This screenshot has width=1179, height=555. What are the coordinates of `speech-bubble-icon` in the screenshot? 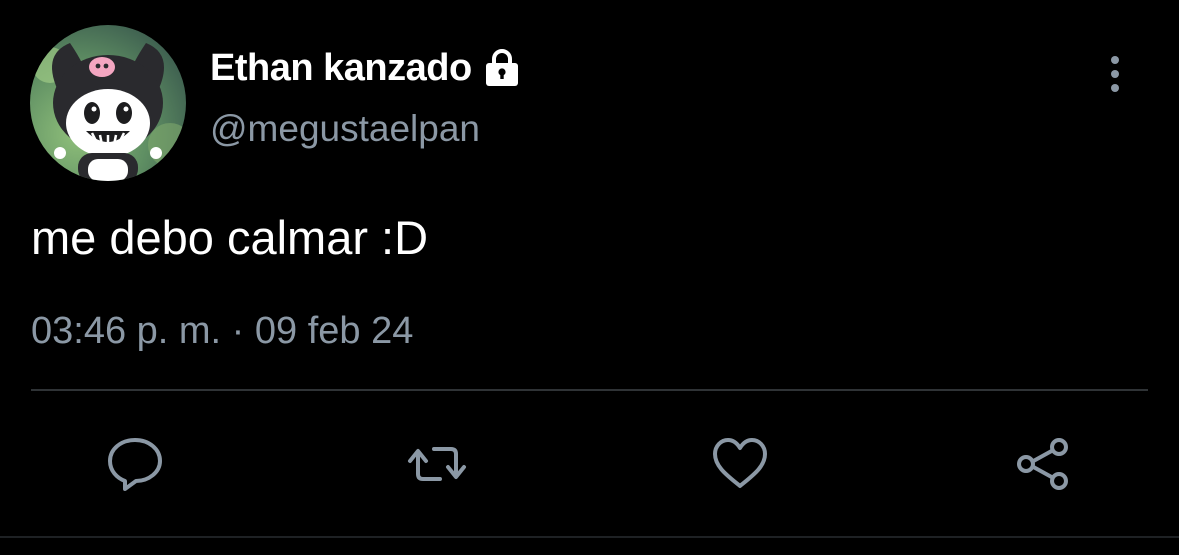 It's located at (135, 464).